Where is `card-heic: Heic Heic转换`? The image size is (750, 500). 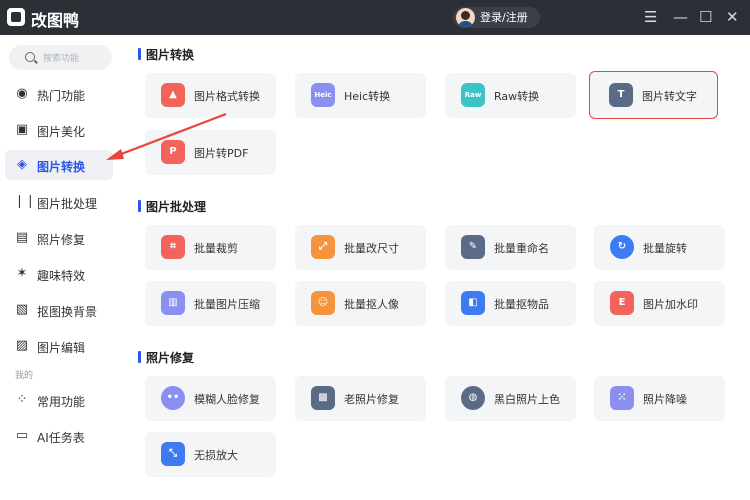
card-heic: Heic Heic转换 is located at coordinates (360, 95).